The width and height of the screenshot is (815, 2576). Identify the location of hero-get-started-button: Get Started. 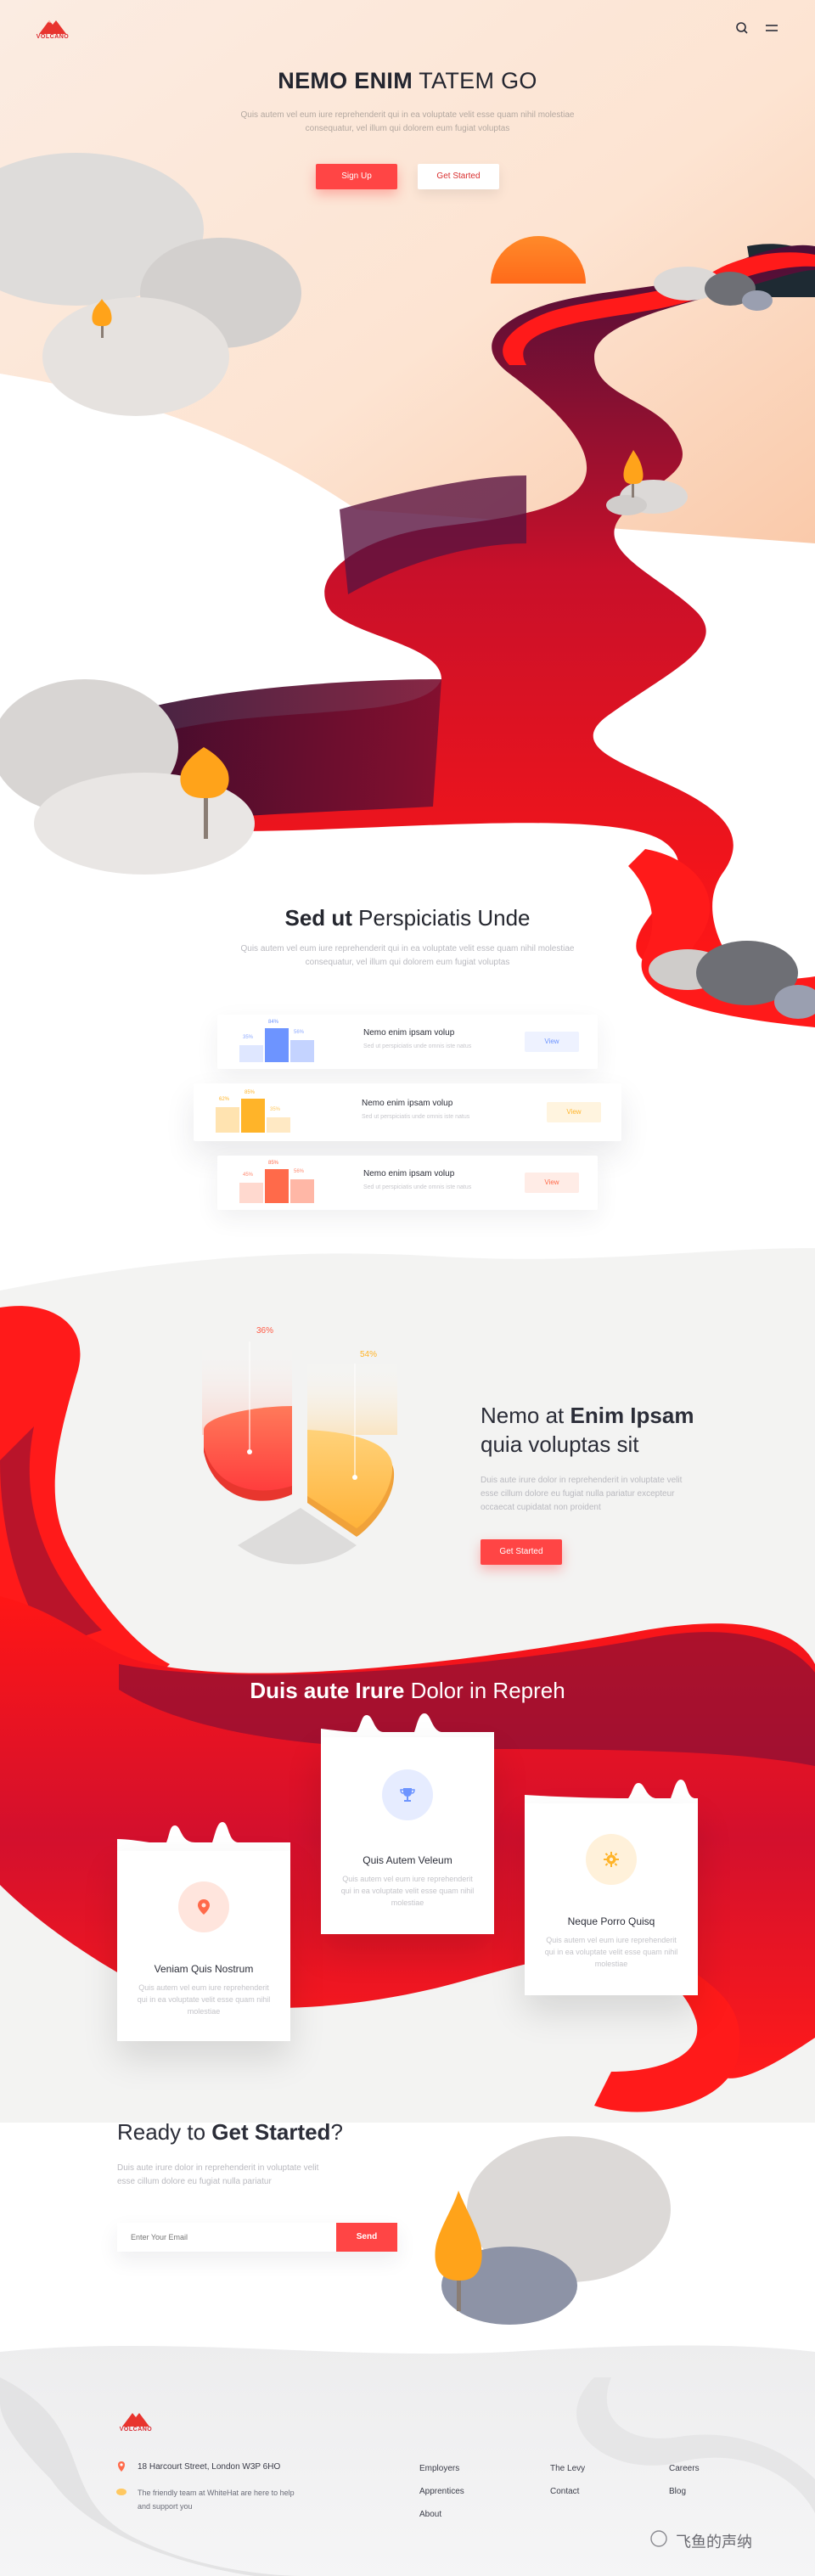
(459, 176).